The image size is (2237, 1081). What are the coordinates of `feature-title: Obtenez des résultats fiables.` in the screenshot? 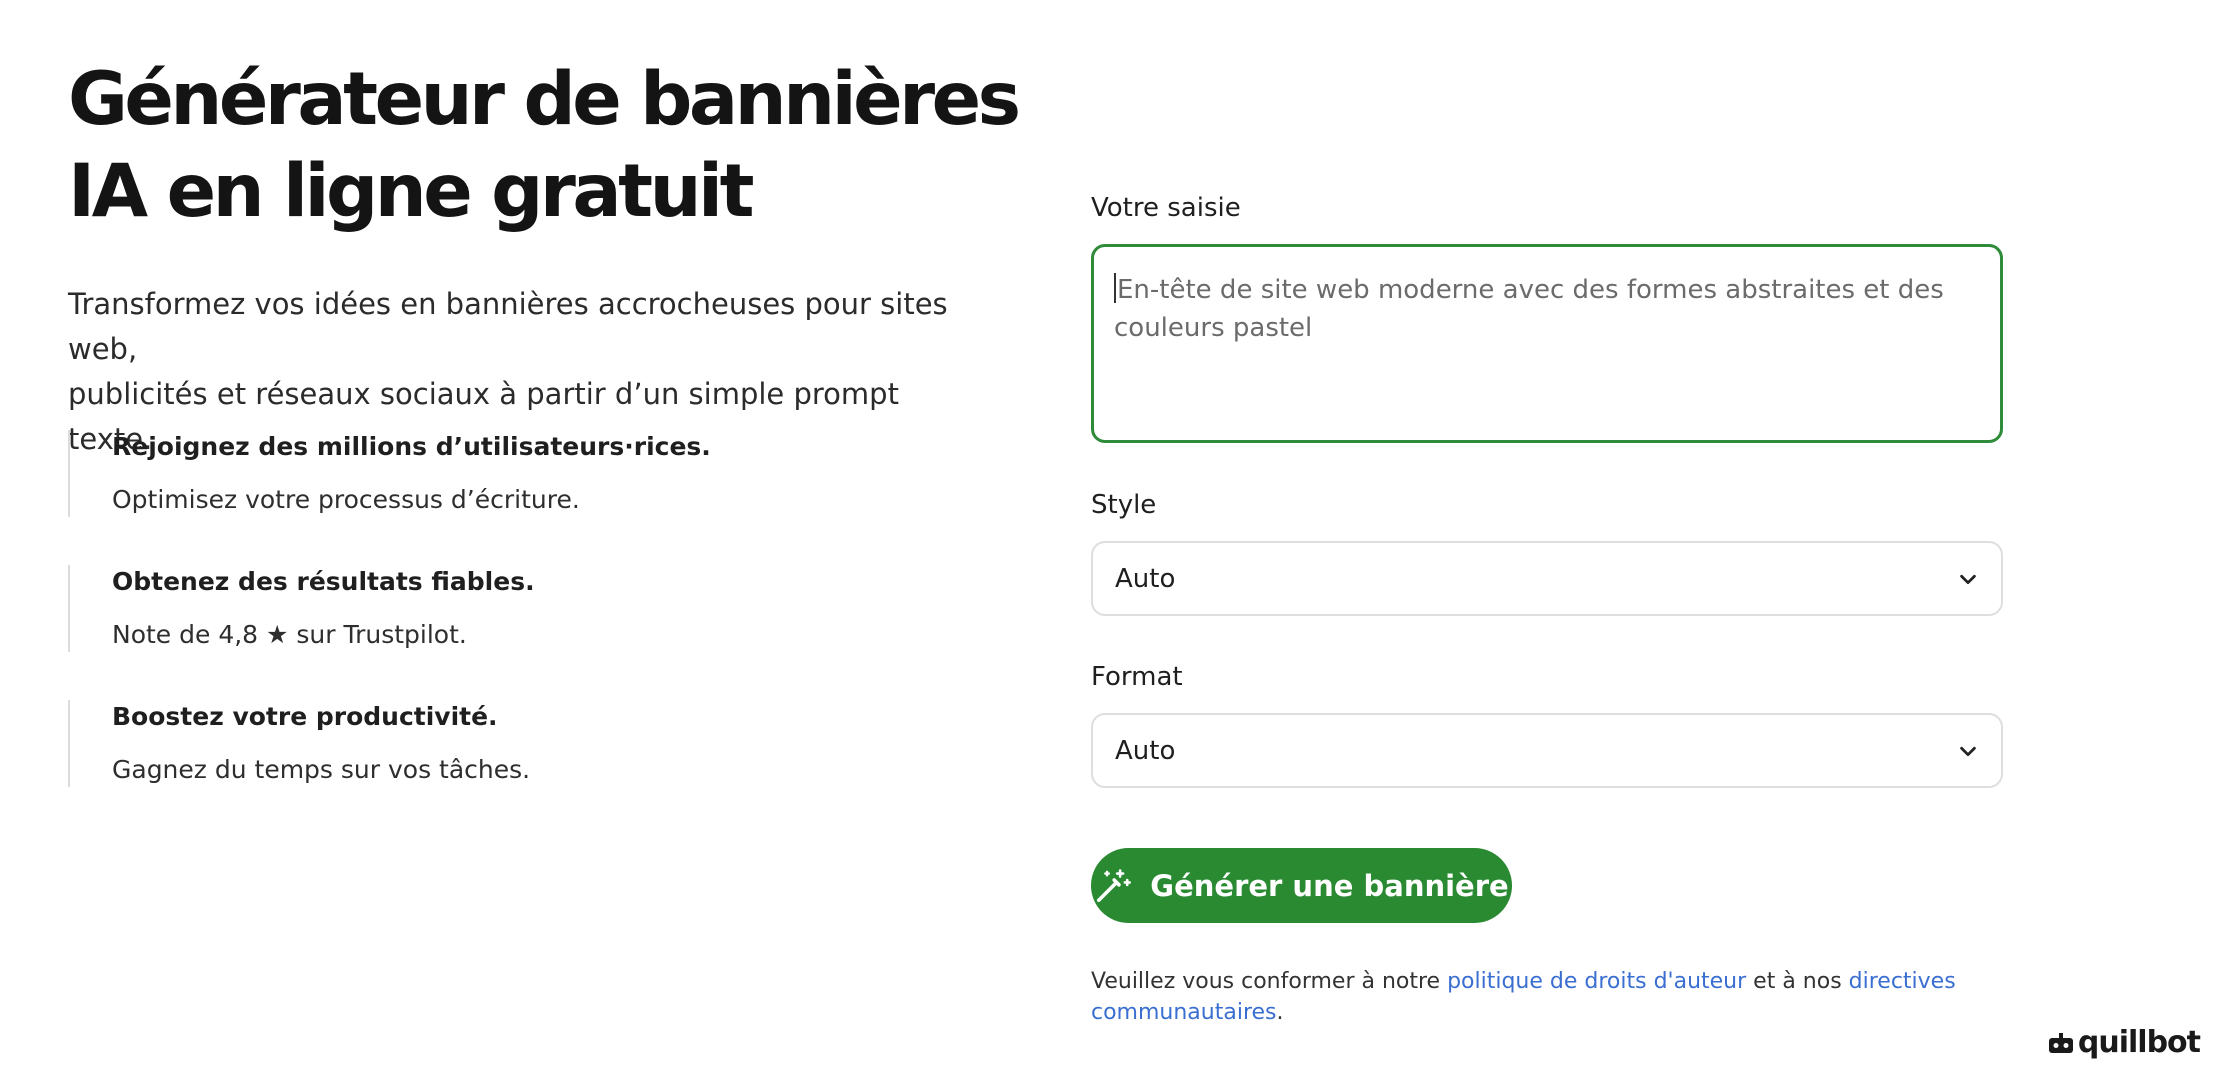 It's located at (323, 581).